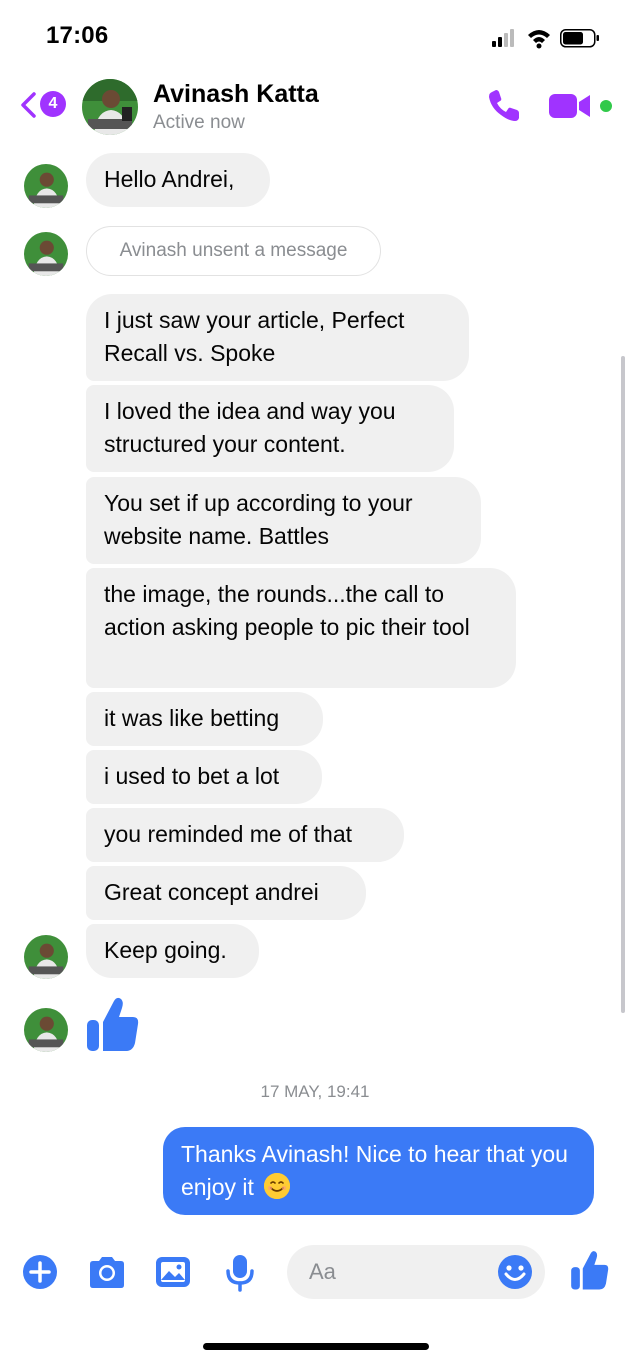 This screenshot has width=630, height=1363. I want to click on status-time: 17:06, so click(77, 35).